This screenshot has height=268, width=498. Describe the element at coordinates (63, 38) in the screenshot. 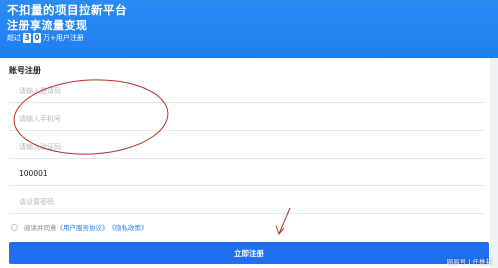

I see `count-suffix: 万+用户注册` at that location.